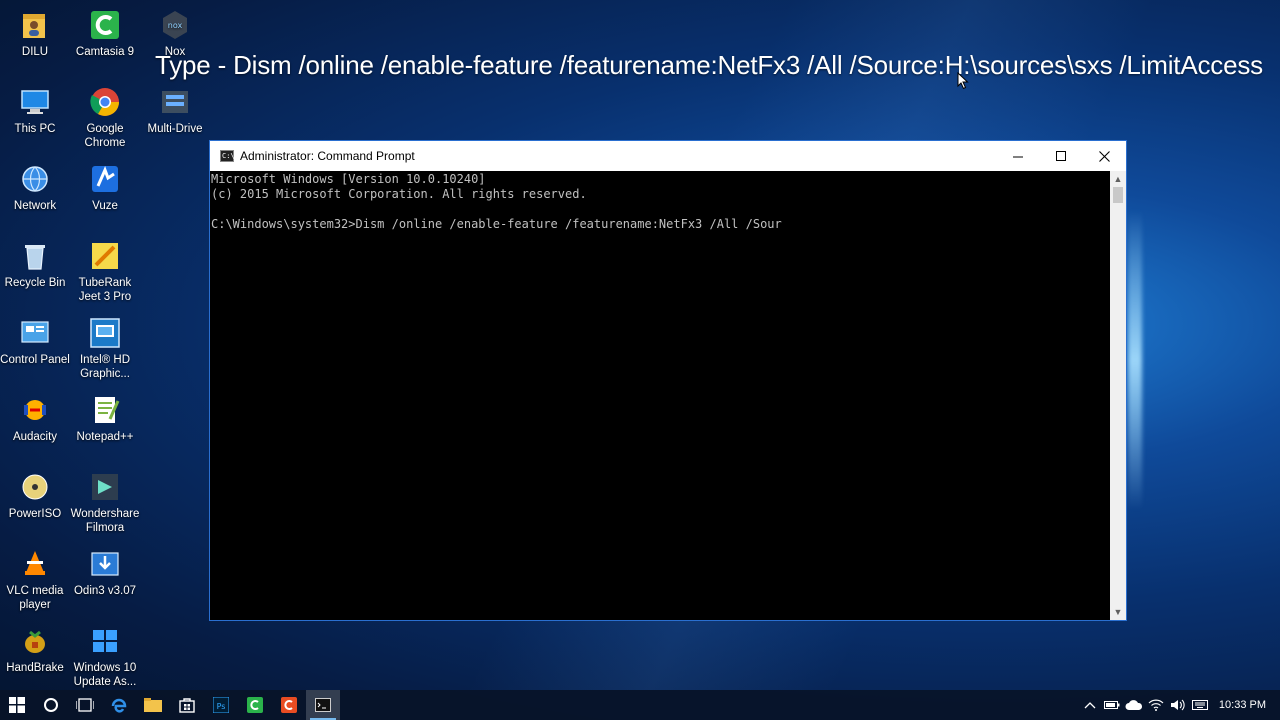  I want to click on nox-icon: nox, so click(175, 25).